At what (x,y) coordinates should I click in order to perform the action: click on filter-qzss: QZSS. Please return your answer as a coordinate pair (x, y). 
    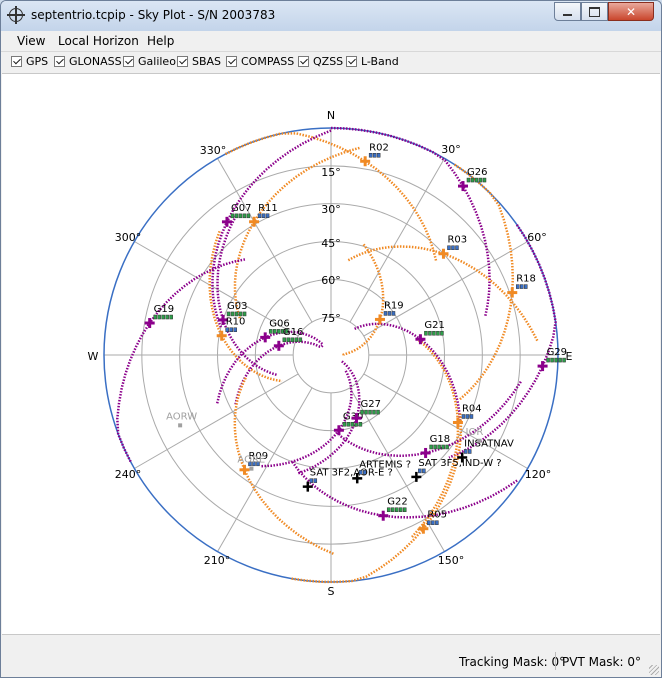
    Looking at the image, I should click on (320, 61).